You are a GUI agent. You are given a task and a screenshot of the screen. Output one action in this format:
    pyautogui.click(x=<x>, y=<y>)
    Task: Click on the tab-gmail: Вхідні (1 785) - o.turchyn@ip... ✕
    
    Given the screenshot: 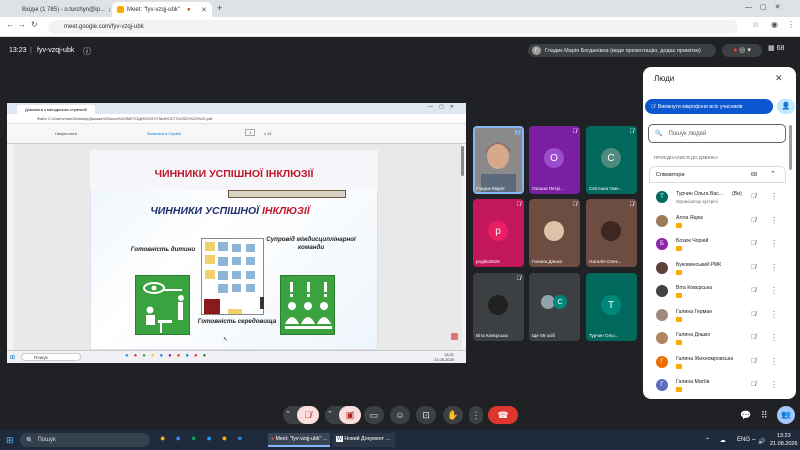 What is the action you would take?
    pyautogui.click(x=62, y=9)
    